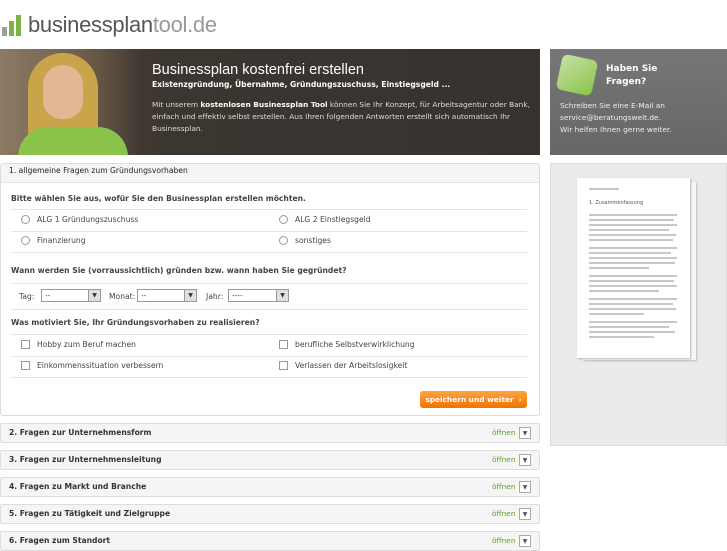 This screenshot has height=551, width=727. I want to click on section-title: 3. Fragen zur Unternehmensleitung, so click(85, 459).